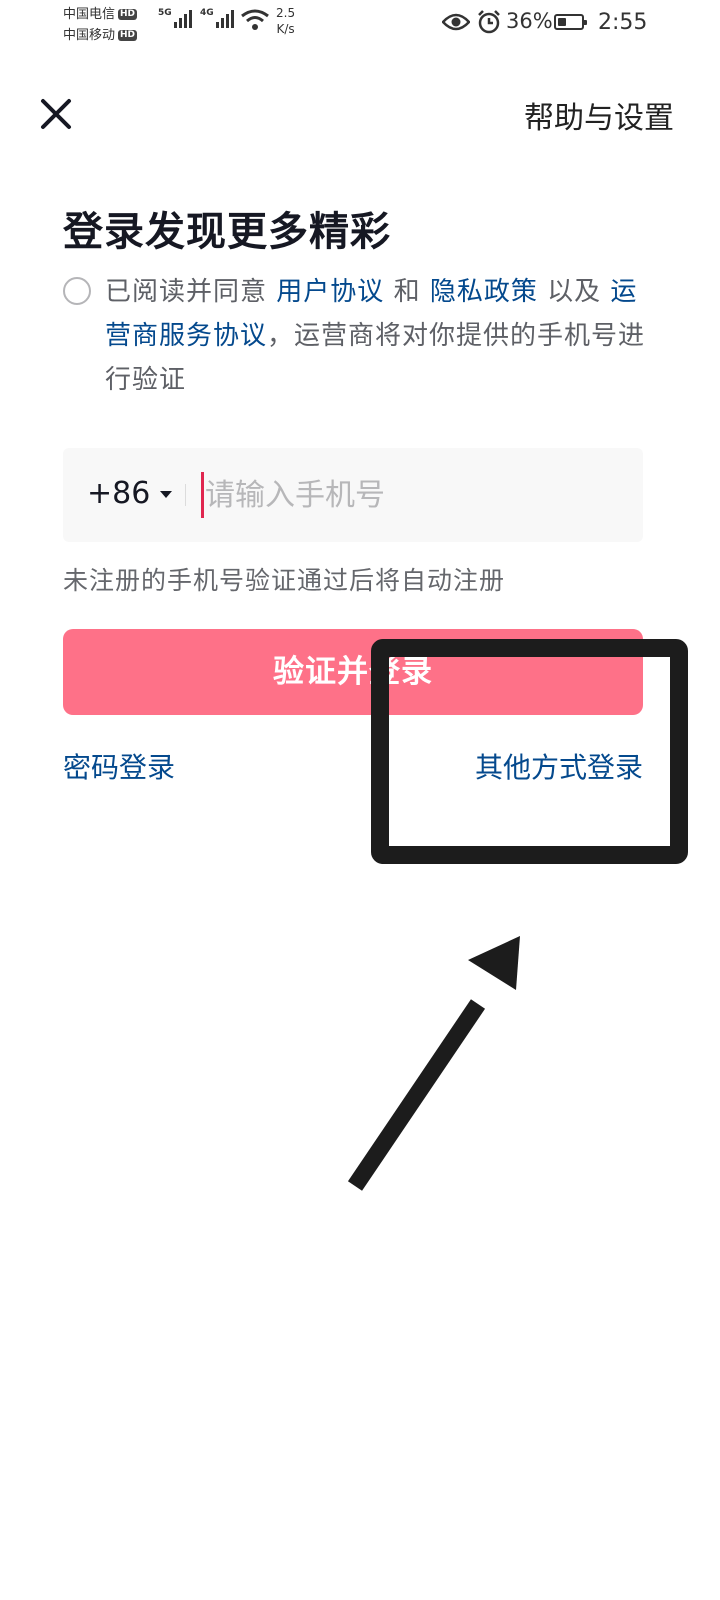 This screenshot has height=1600, width=720. I want to click on country-code: +86, so click(119, 493).